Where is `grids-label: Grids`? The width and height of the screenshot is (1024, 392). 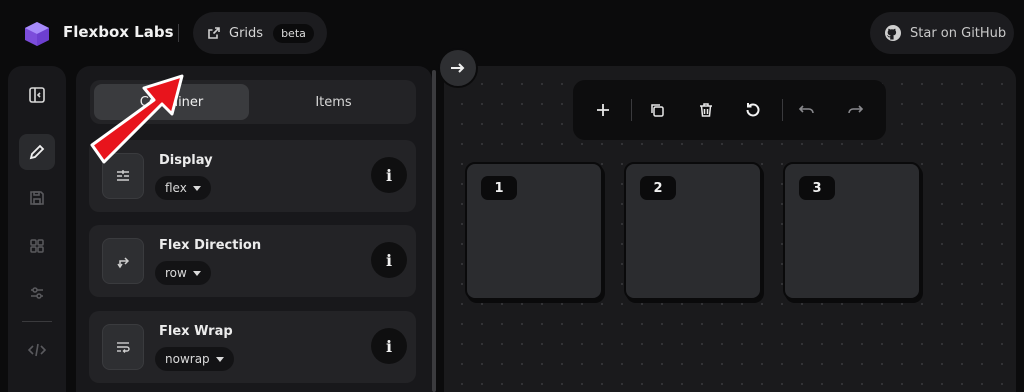
grids-label: Grids is located at coordinates (246, 33).